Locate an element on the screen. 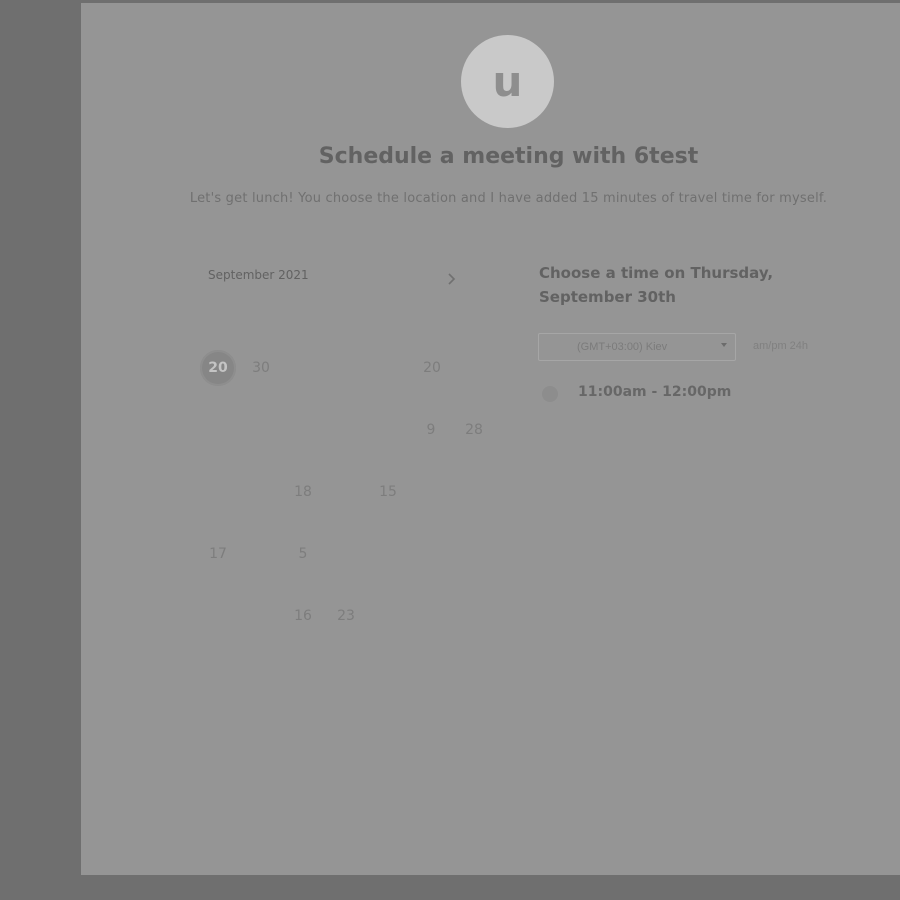 Image resolution: width=900 pixels, height=900 pixels. calendar-day: 20 is located at coordinates (432, 368).